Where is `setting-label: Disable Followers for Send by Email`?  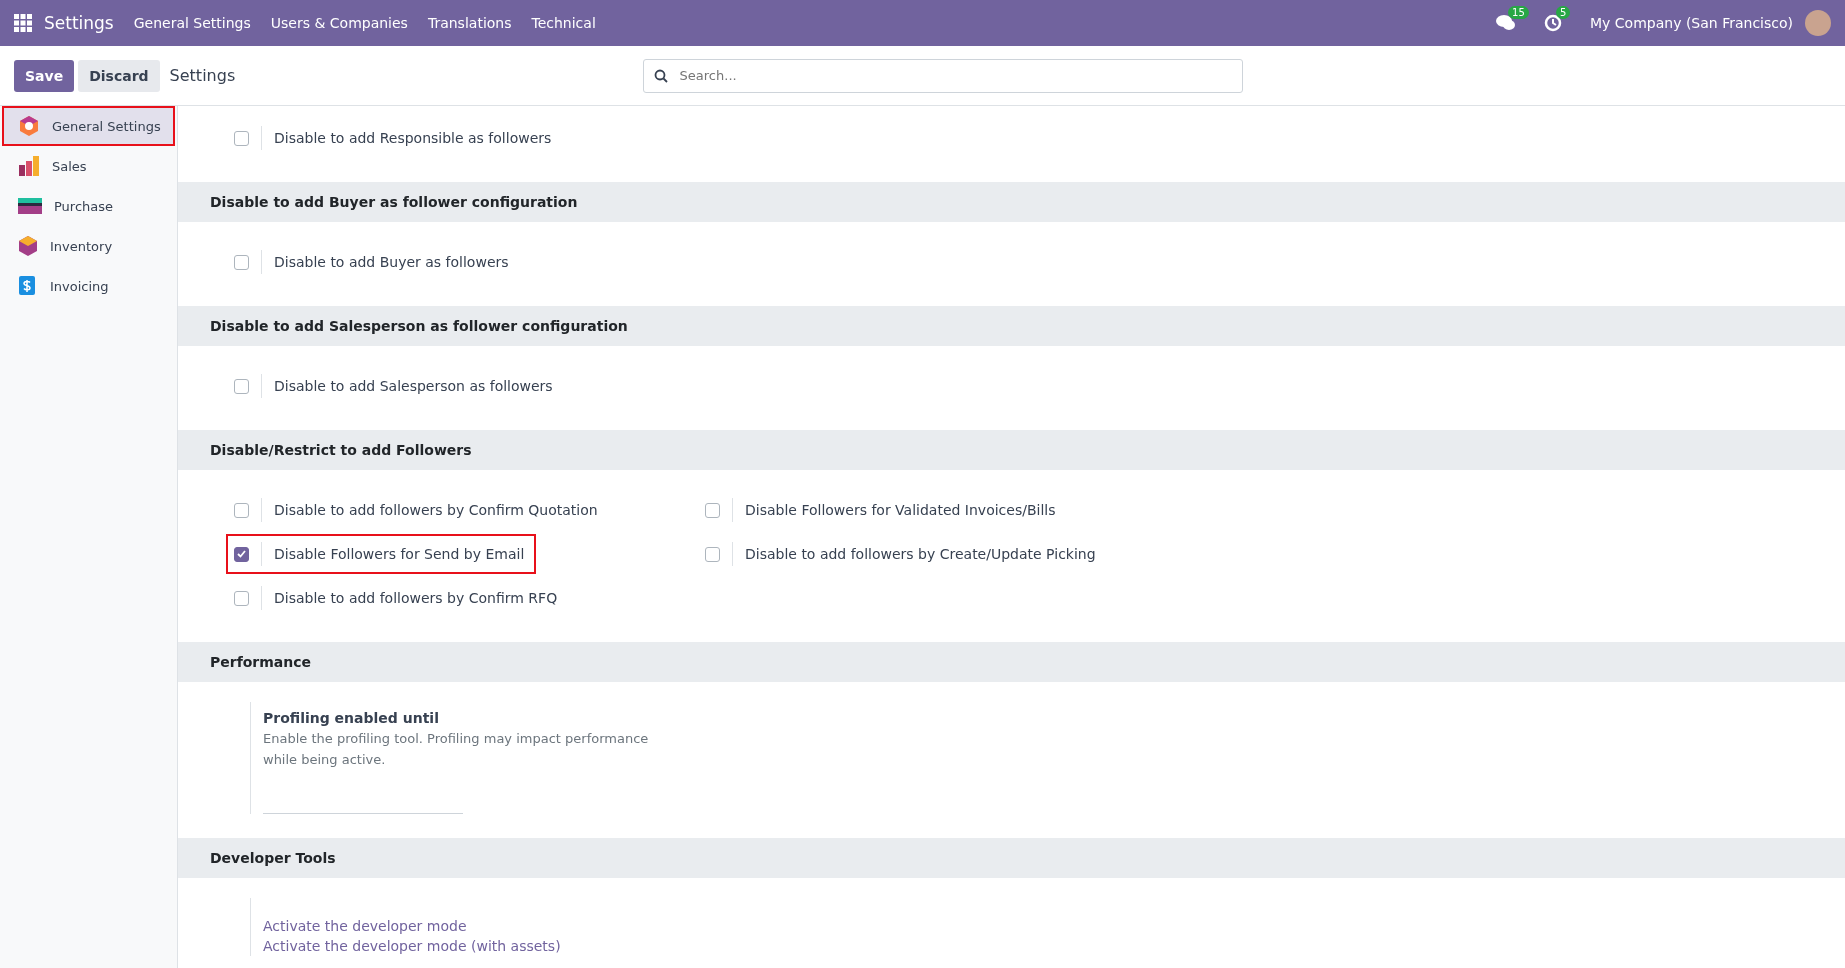 setting-label: Disable Followers for Send by Email is located at coordinates (399, 554).